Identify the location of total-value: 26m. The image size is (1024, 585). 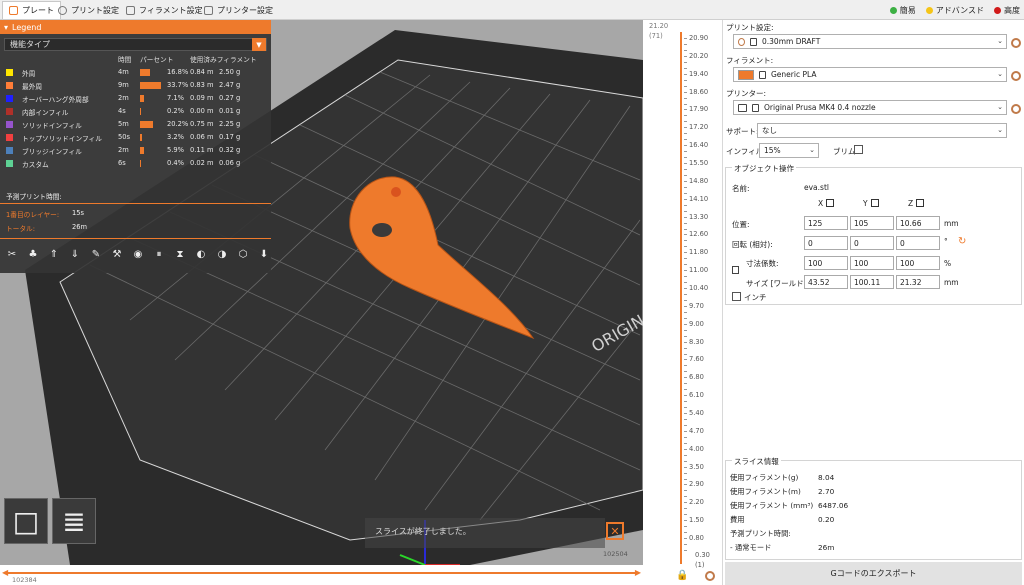
(80, 227).